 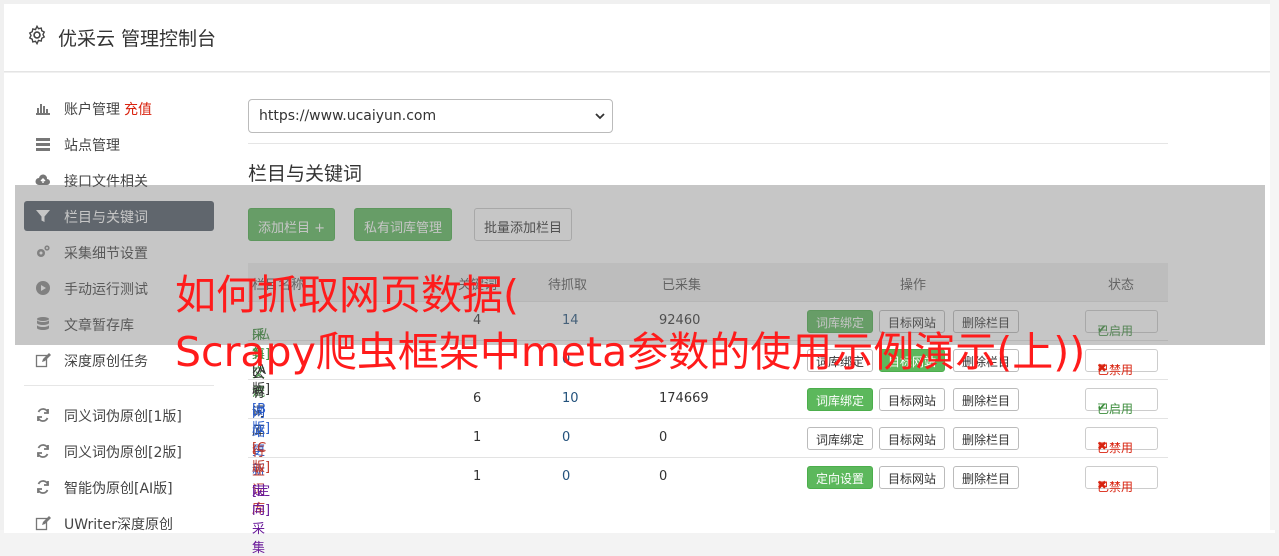 I want to click on sidebar-item-ai-rewrite: 智能伪原创[AI版], so click(x=119, y=487).